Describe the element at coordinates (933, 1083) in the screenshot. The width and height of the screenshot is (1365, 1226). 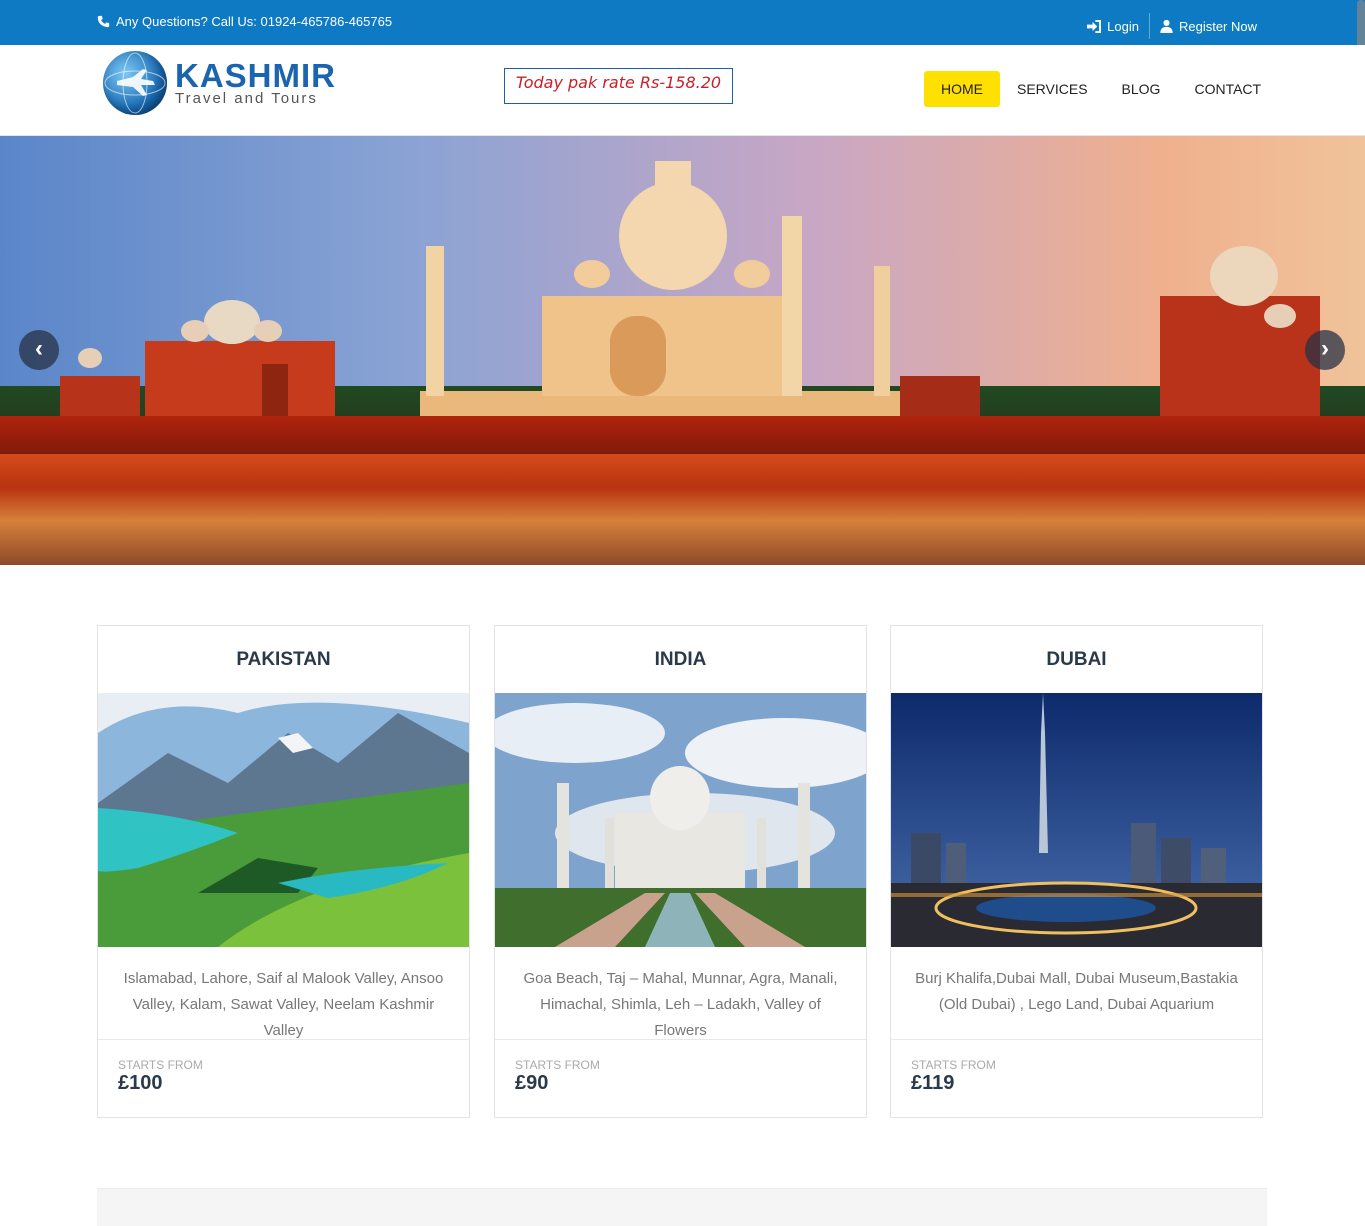
I see `card-price: £119` at that location.